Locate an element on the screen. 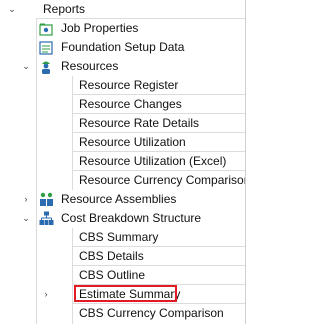 This screenshot has width=320, height=324. assembly-icon is located at coordinates (46, 199).